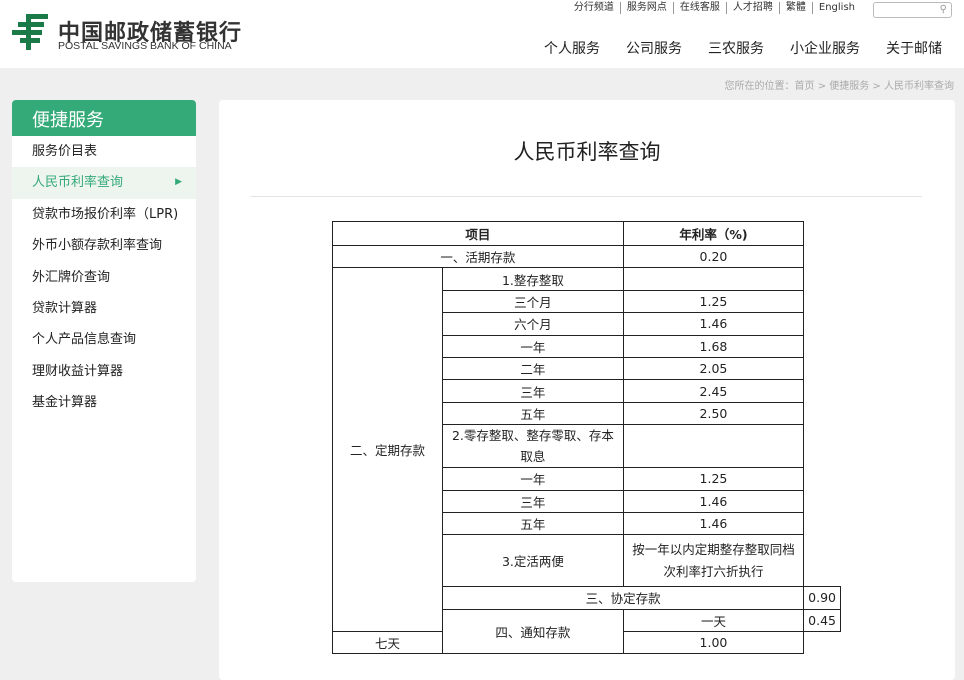  What do you see at coordinates (104, 118) in the screenshot?
I see `sidebar-title: 便捷服务` at bounding box center [104, 118].